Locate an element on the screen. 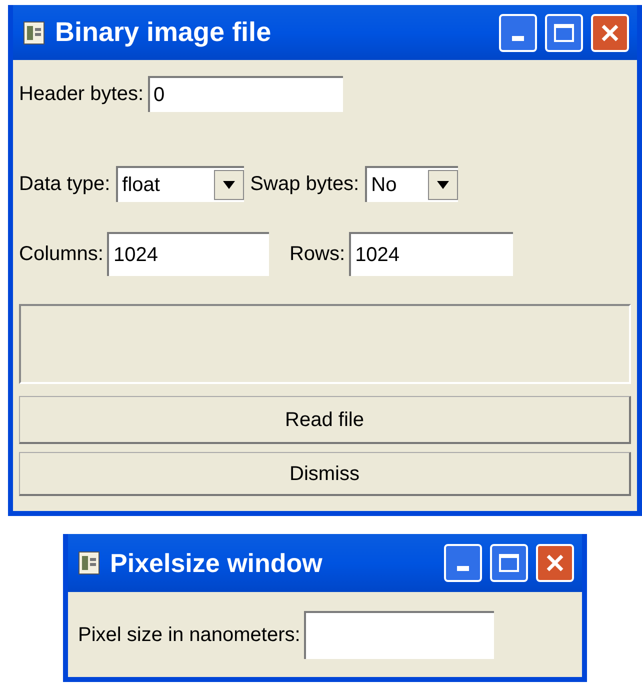 This screenshot has width=642, height=685. window-title: Binary image file is located at coordinates (163, 33).